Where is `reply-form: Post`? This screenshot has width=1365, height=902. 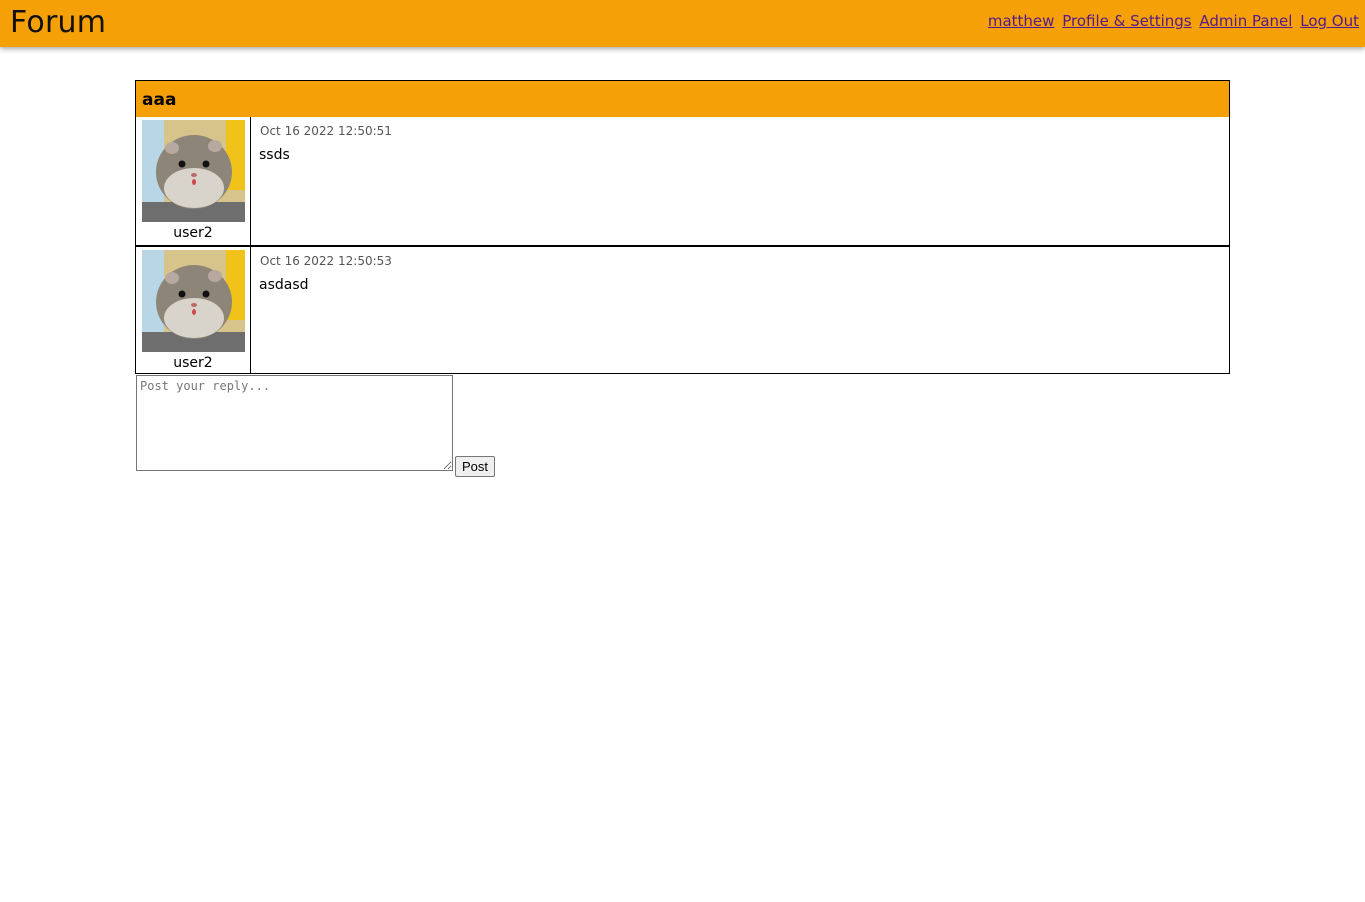 reply-form: Post is located at coordinates (316, 426).